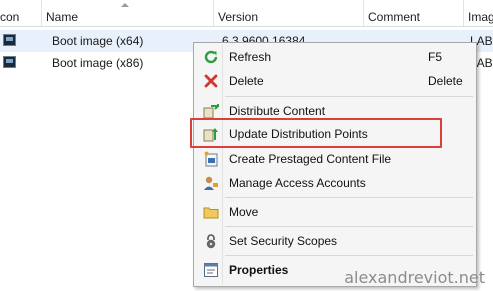  What do you see at coordinates (335, 241) in the screenshot?
I see `menu-item-set-security-scopes: Set Security Scopes` at bounding box center [335, 241].